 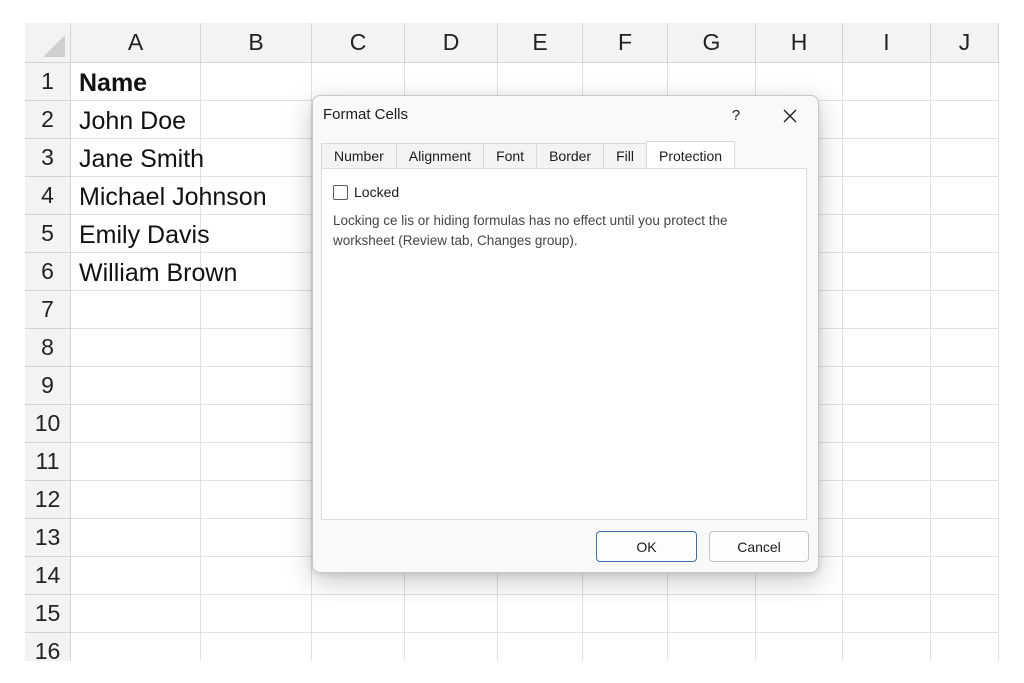 I want to click on column-header-c: C, so click(x=358, y=43).